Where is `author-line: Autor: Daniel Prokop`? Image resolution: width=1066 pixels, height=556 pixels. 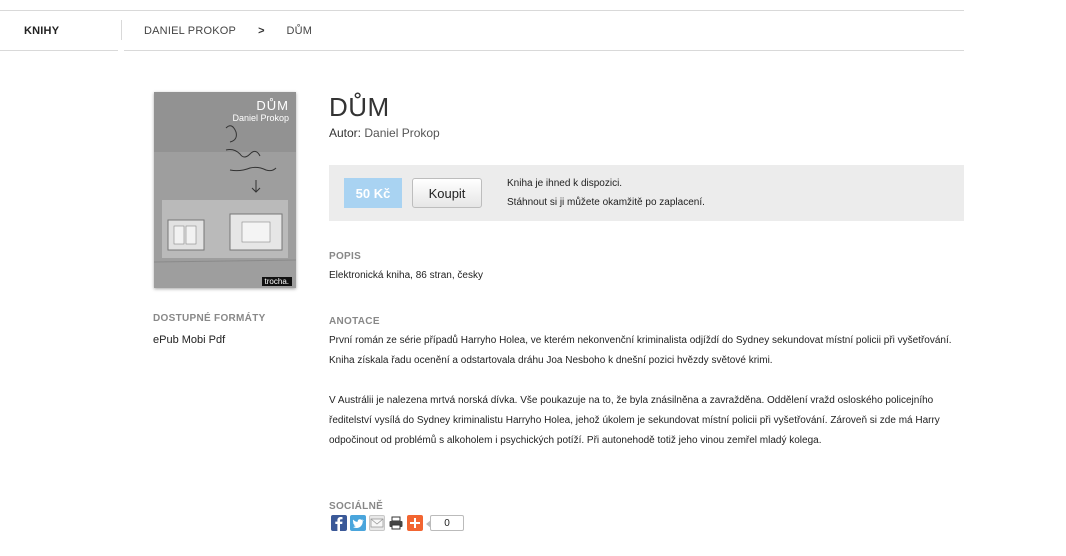 author-line: Autor: Daniel Prokop is located at coordinates (384, 133).